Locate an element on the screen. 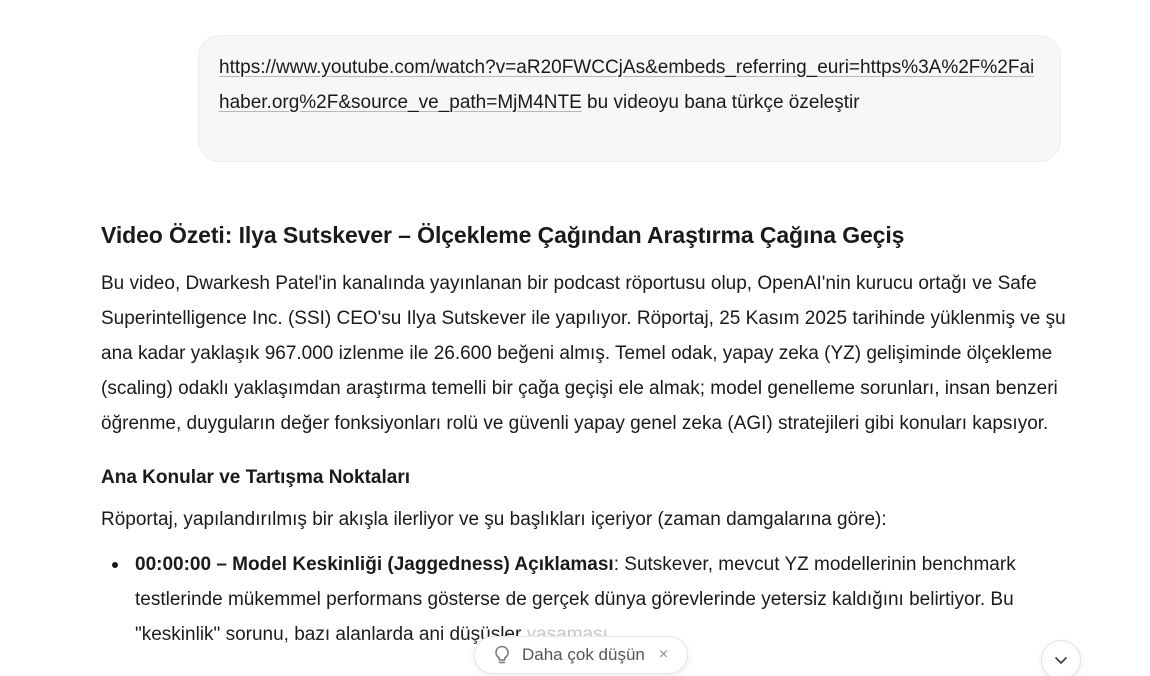 This screenshot has width=1150, height=676. chevron-down-icon is located at coordinates (1061, 660).